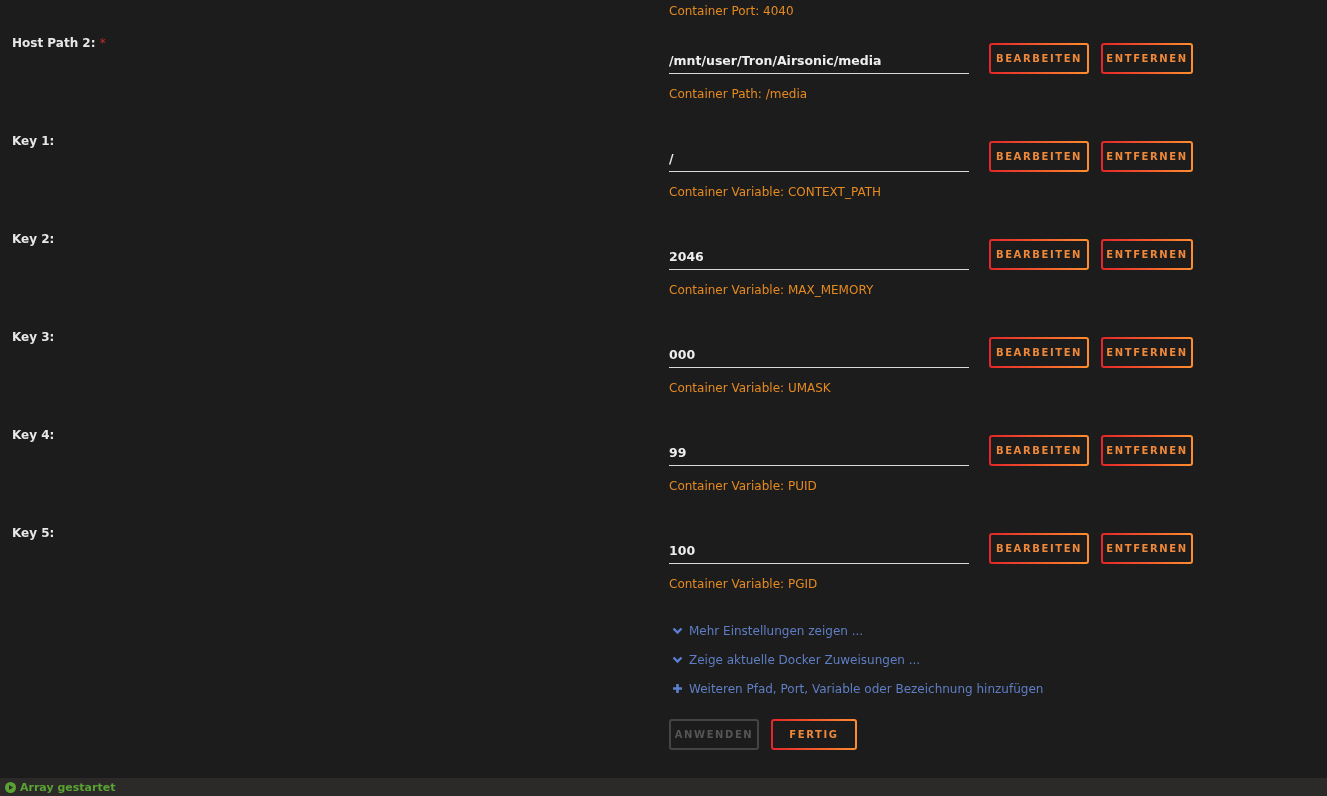 The image size is (1327, 796). I want to click on done-button: FERTIG, so click(814, 734).